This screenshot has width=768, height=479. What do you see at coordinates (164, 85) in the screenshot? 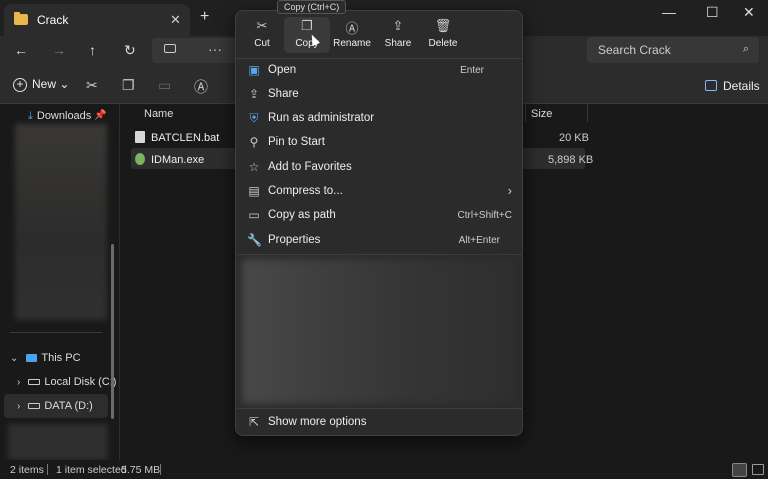
I see `paste-icon: ▭` at bounding box center [164, 85].